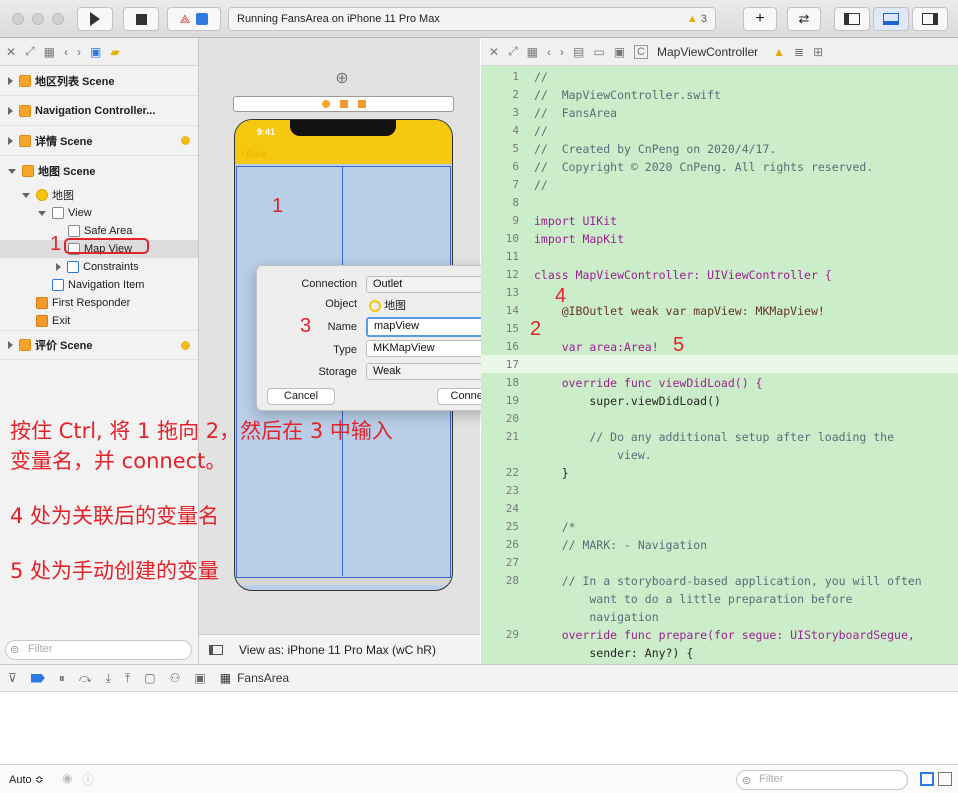 Image resolution: width=958 pixels, height=793 pixels. What do you see at coordinates (95, 19) in the screenshot?
I see `run-button` at bounding box center [95, 19].